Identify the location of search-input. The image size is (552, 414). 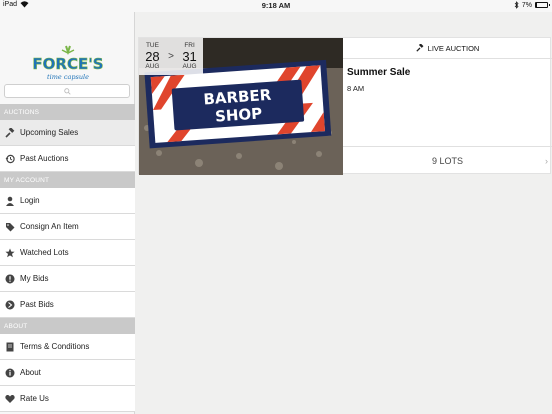
(67, 91).